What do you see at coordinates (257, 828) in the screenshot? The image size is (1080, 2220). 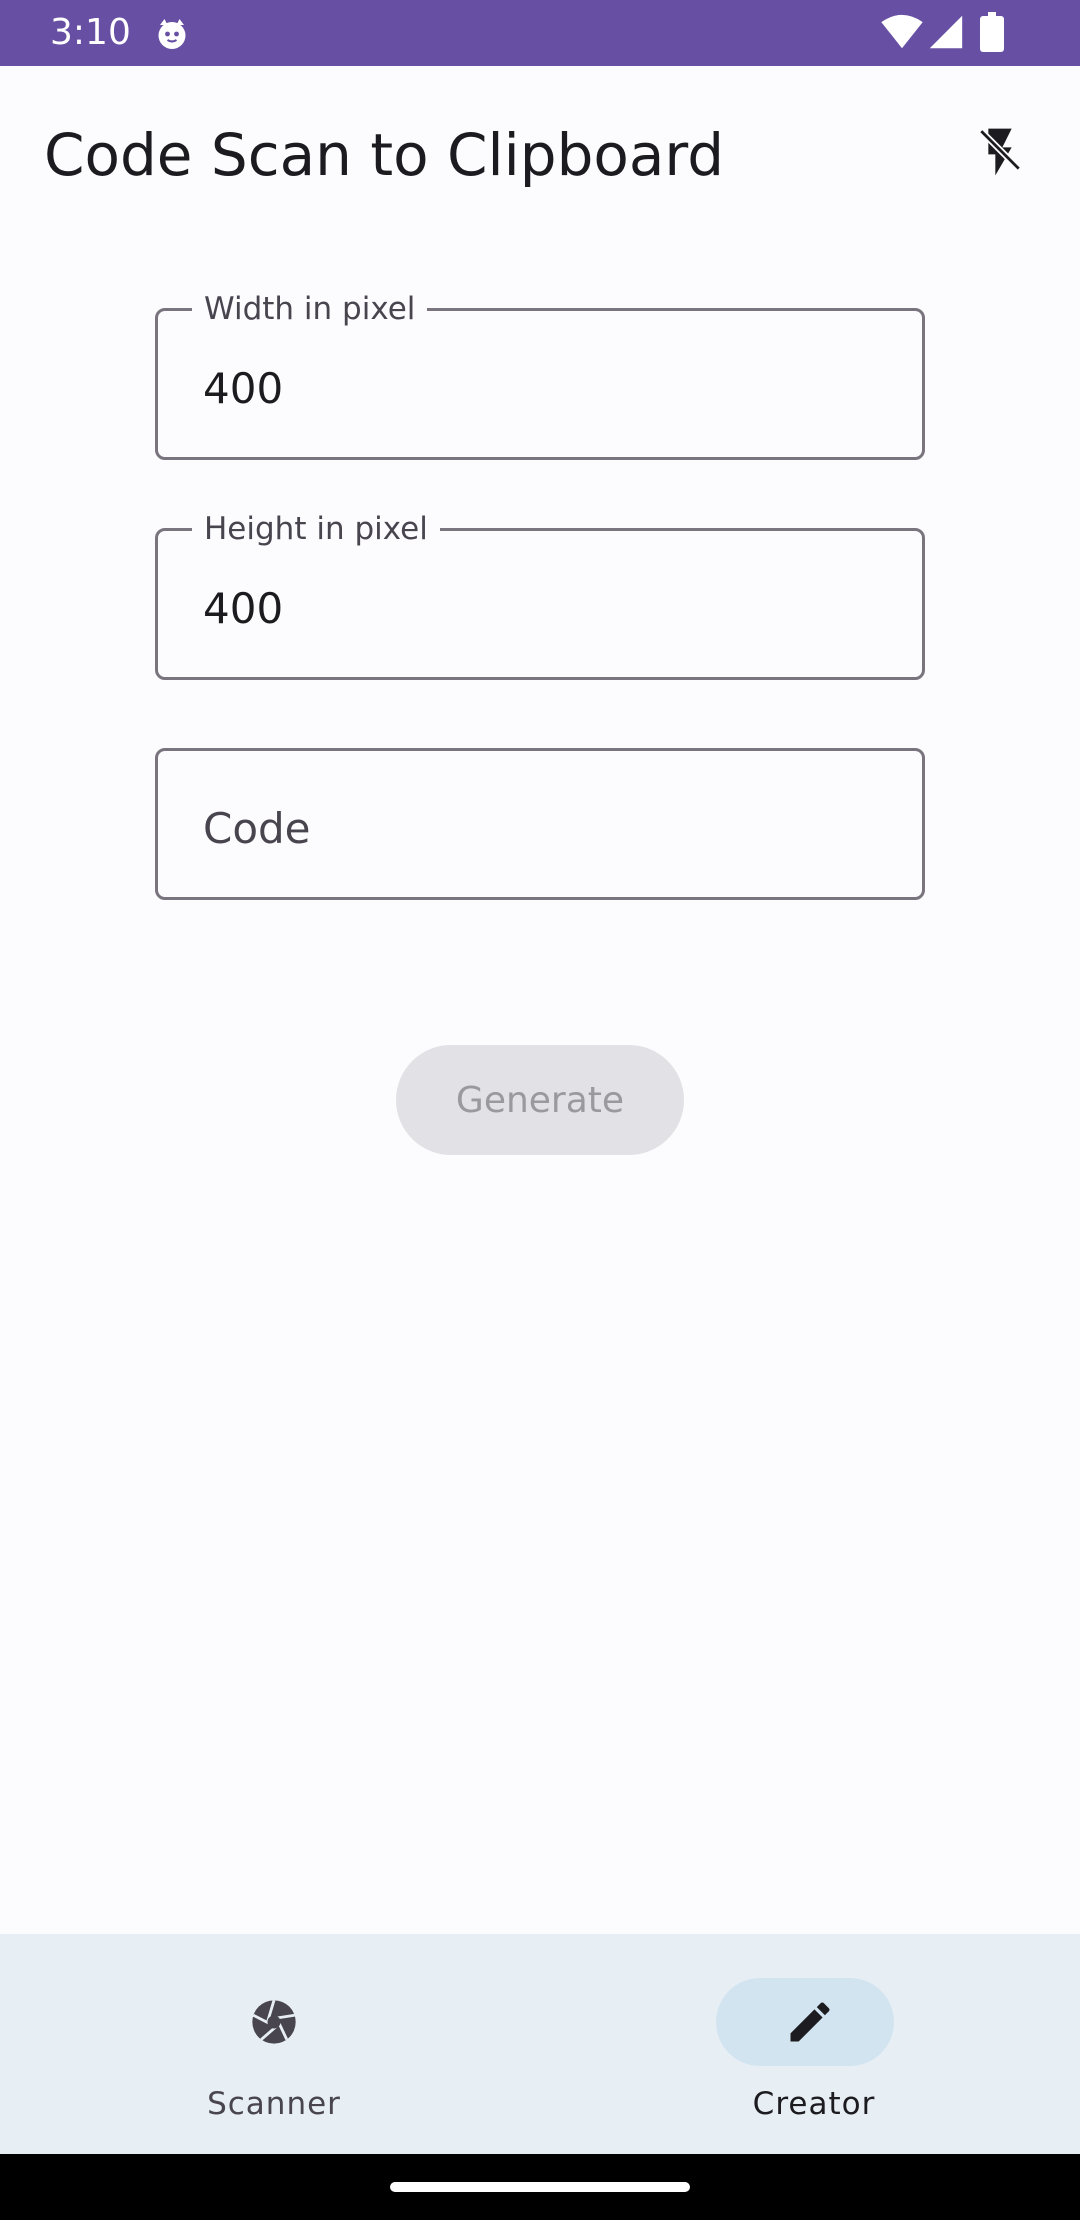 I see `code-field-placeholder: Code` at bounding box center [257, 828].